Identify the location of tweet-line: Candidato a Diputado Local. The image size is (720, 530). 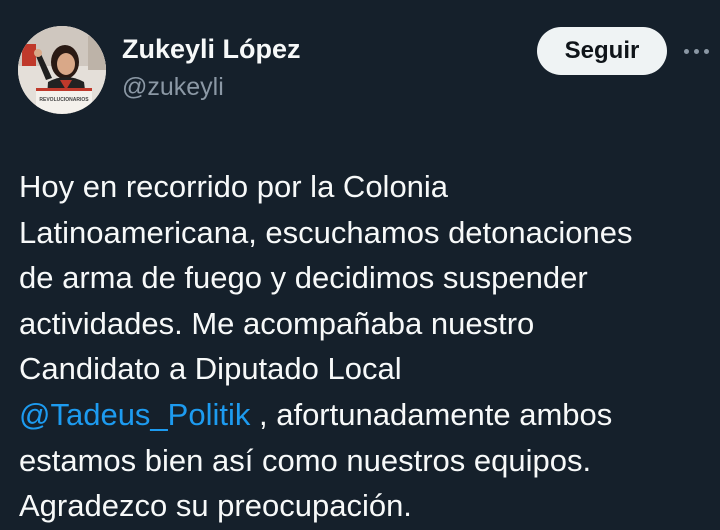
(210, 369).